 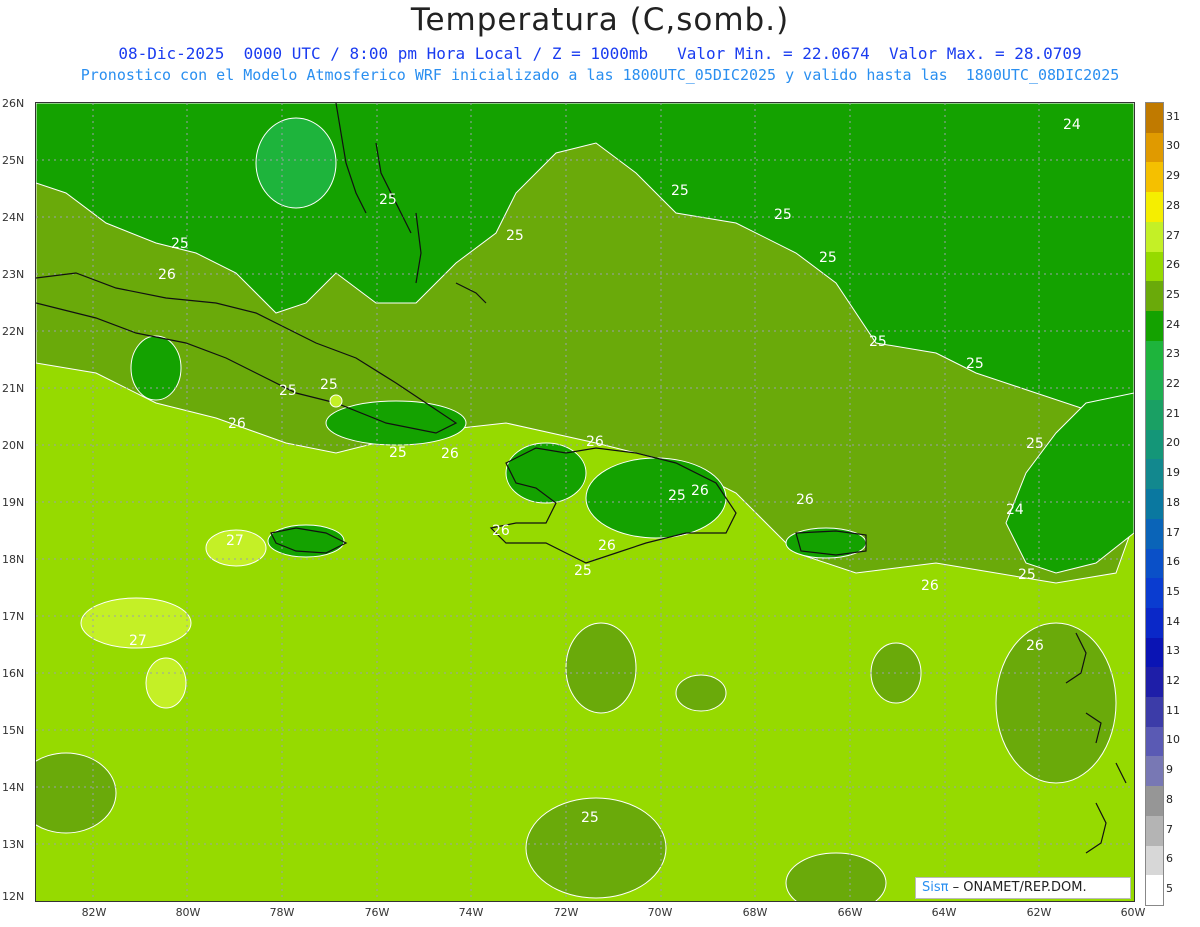 I want to click on lon-label: 70W, so click(x=660, y=912).